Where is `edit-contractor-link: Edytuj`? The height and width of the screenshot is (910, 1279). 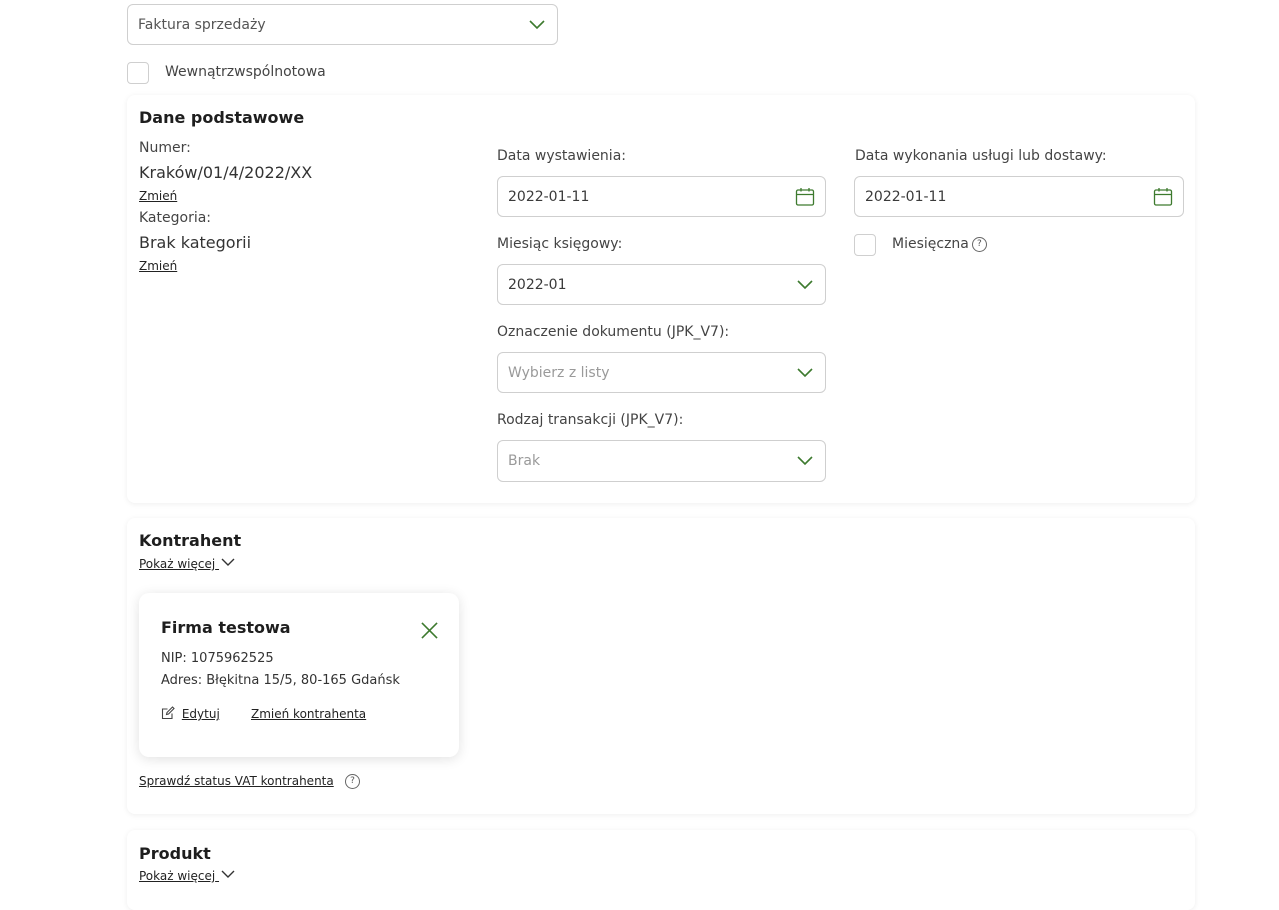
edit-contractor-link: Edytuj is located at coordinates (190, 713).